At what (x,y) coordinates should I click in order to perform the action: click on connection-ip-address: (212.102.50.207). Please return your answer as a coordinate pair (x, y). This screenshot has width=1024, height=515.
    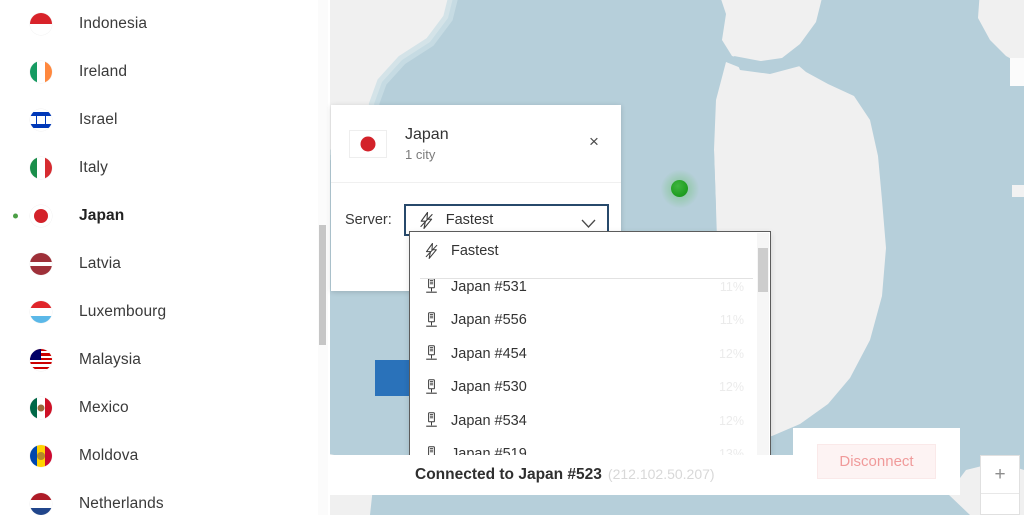
    Looking at the image, I should click on (661, 474).